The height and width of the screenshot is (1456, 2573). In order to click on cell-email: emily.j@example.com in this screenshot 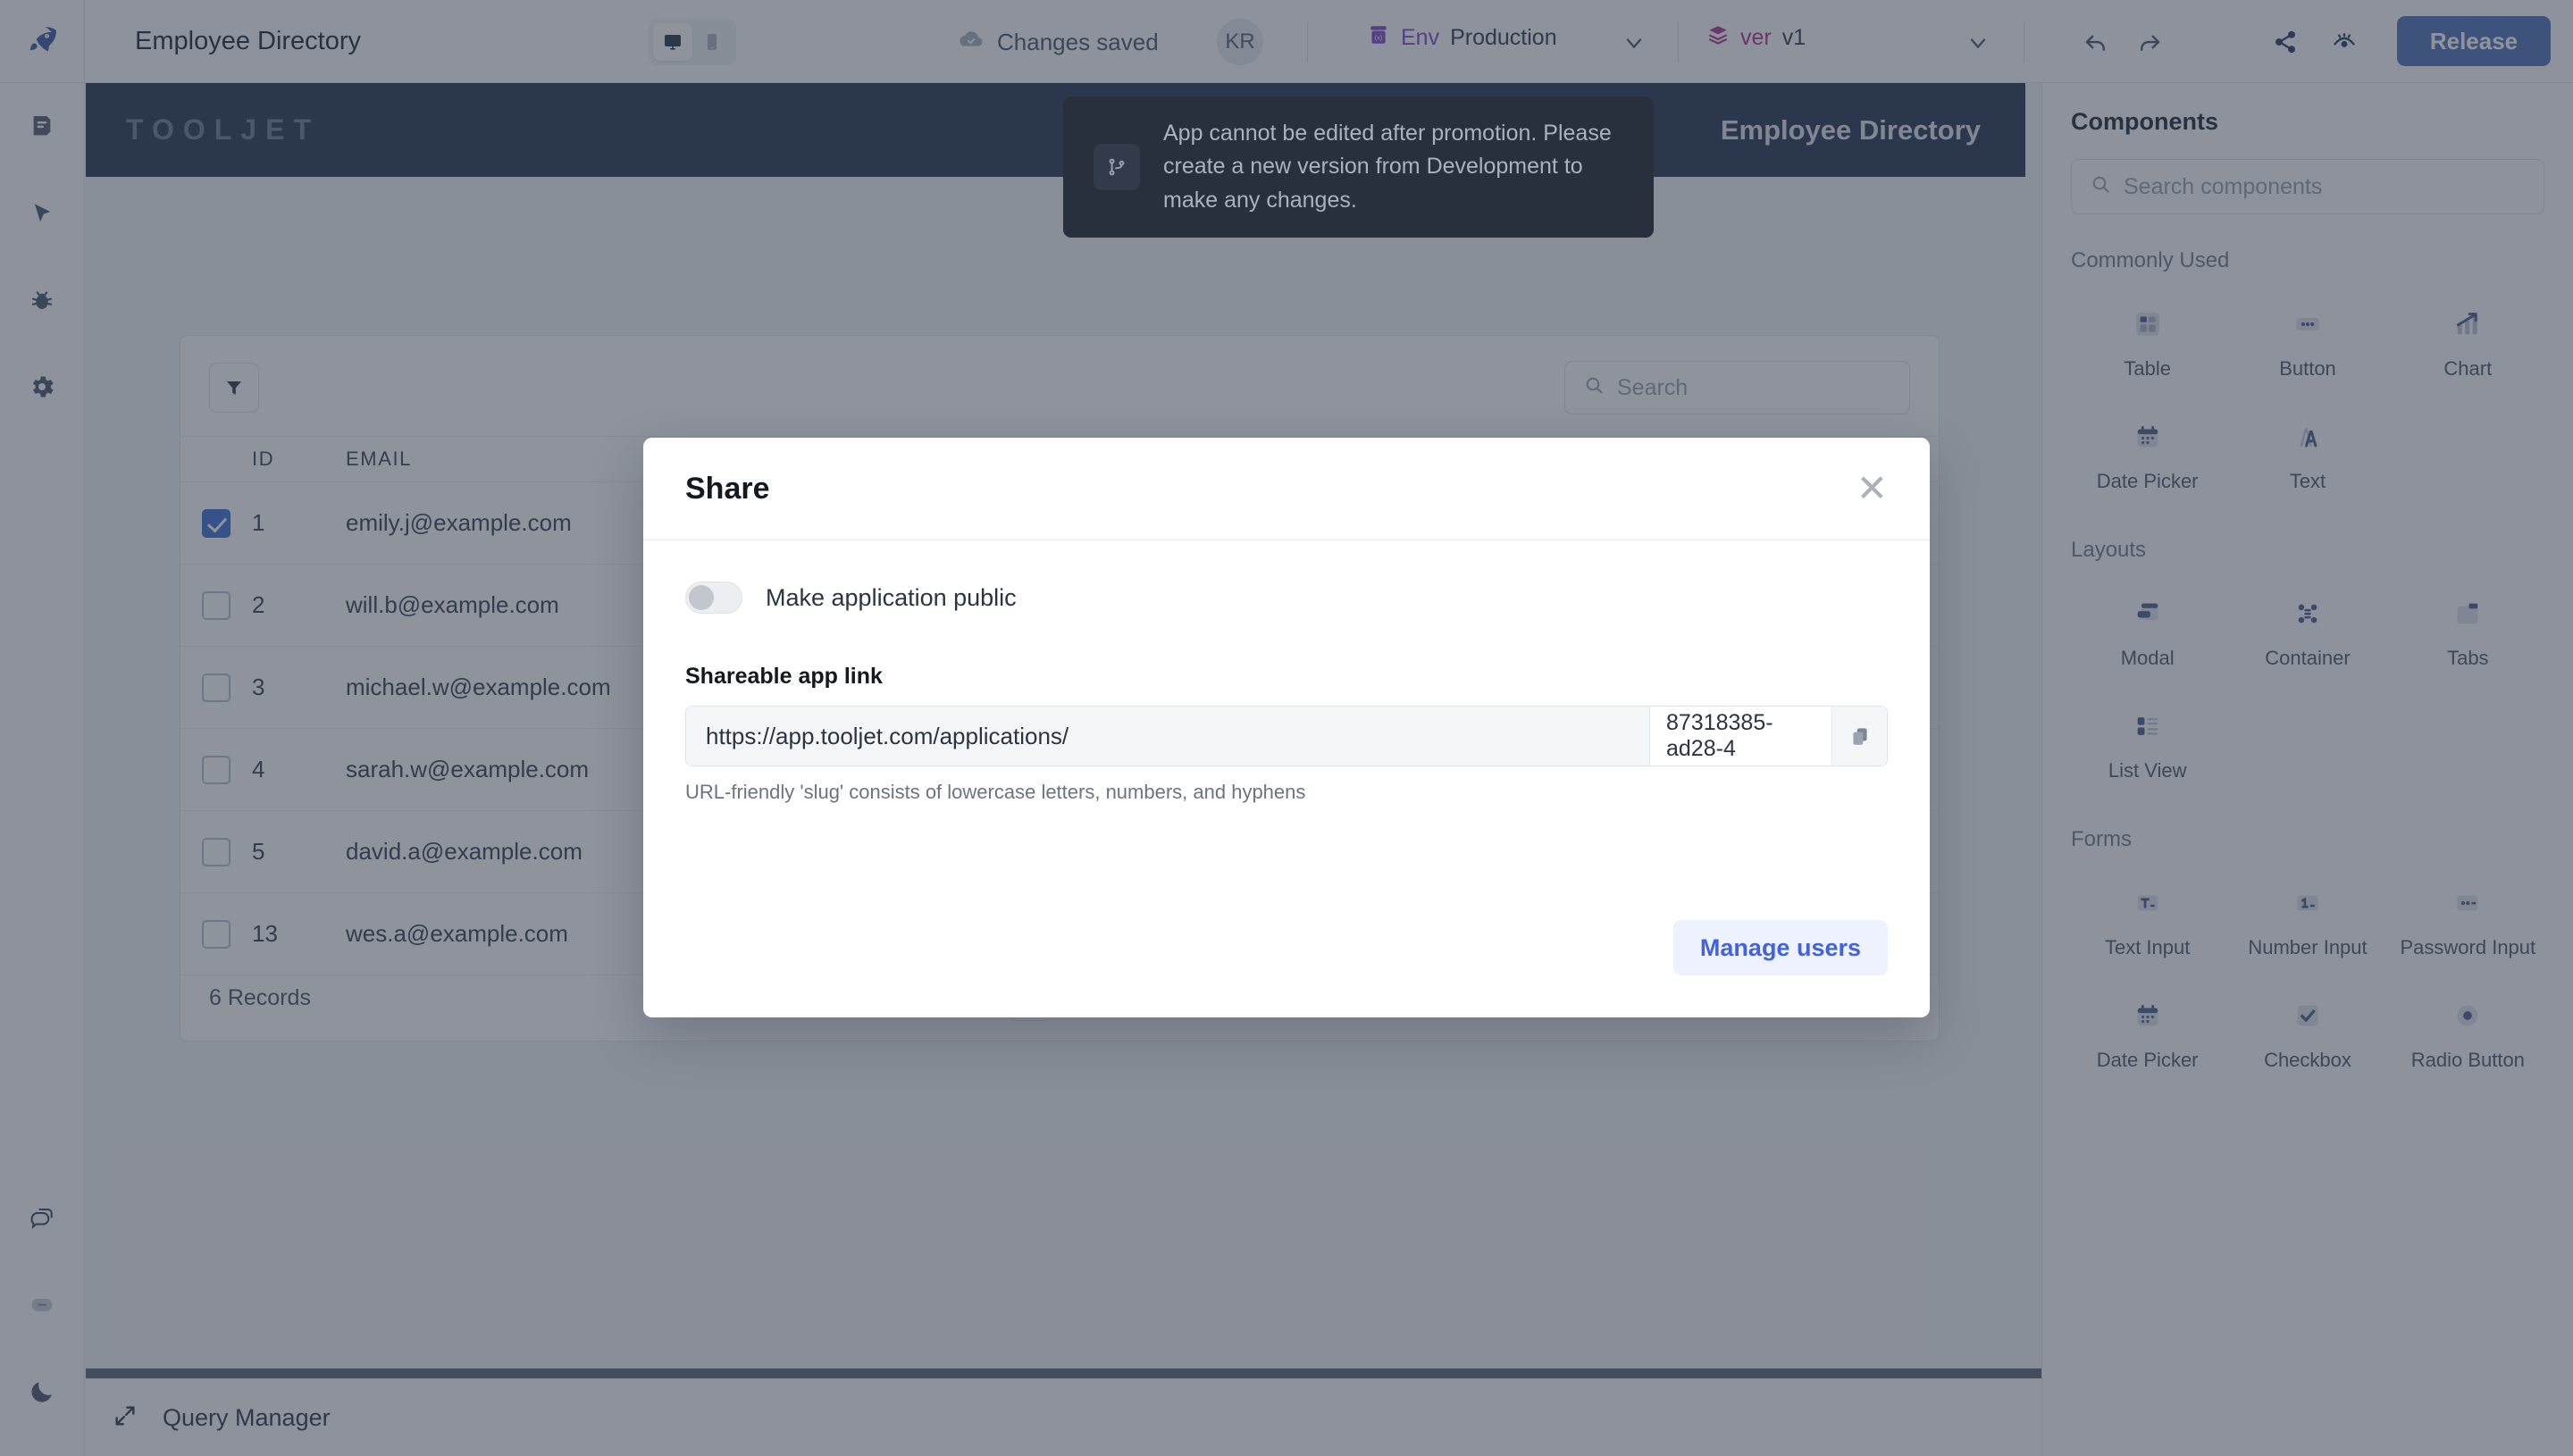, I will do `click(459, 522)`.